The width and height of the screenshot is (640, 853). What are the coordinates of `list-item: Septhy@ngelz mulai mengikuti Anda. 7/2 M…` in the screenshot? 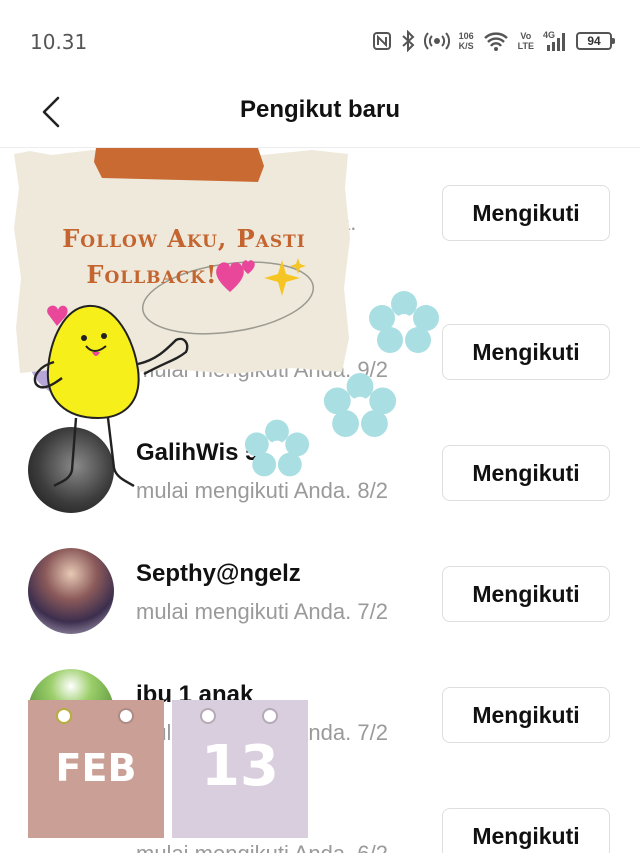 It's located at (320, 589).